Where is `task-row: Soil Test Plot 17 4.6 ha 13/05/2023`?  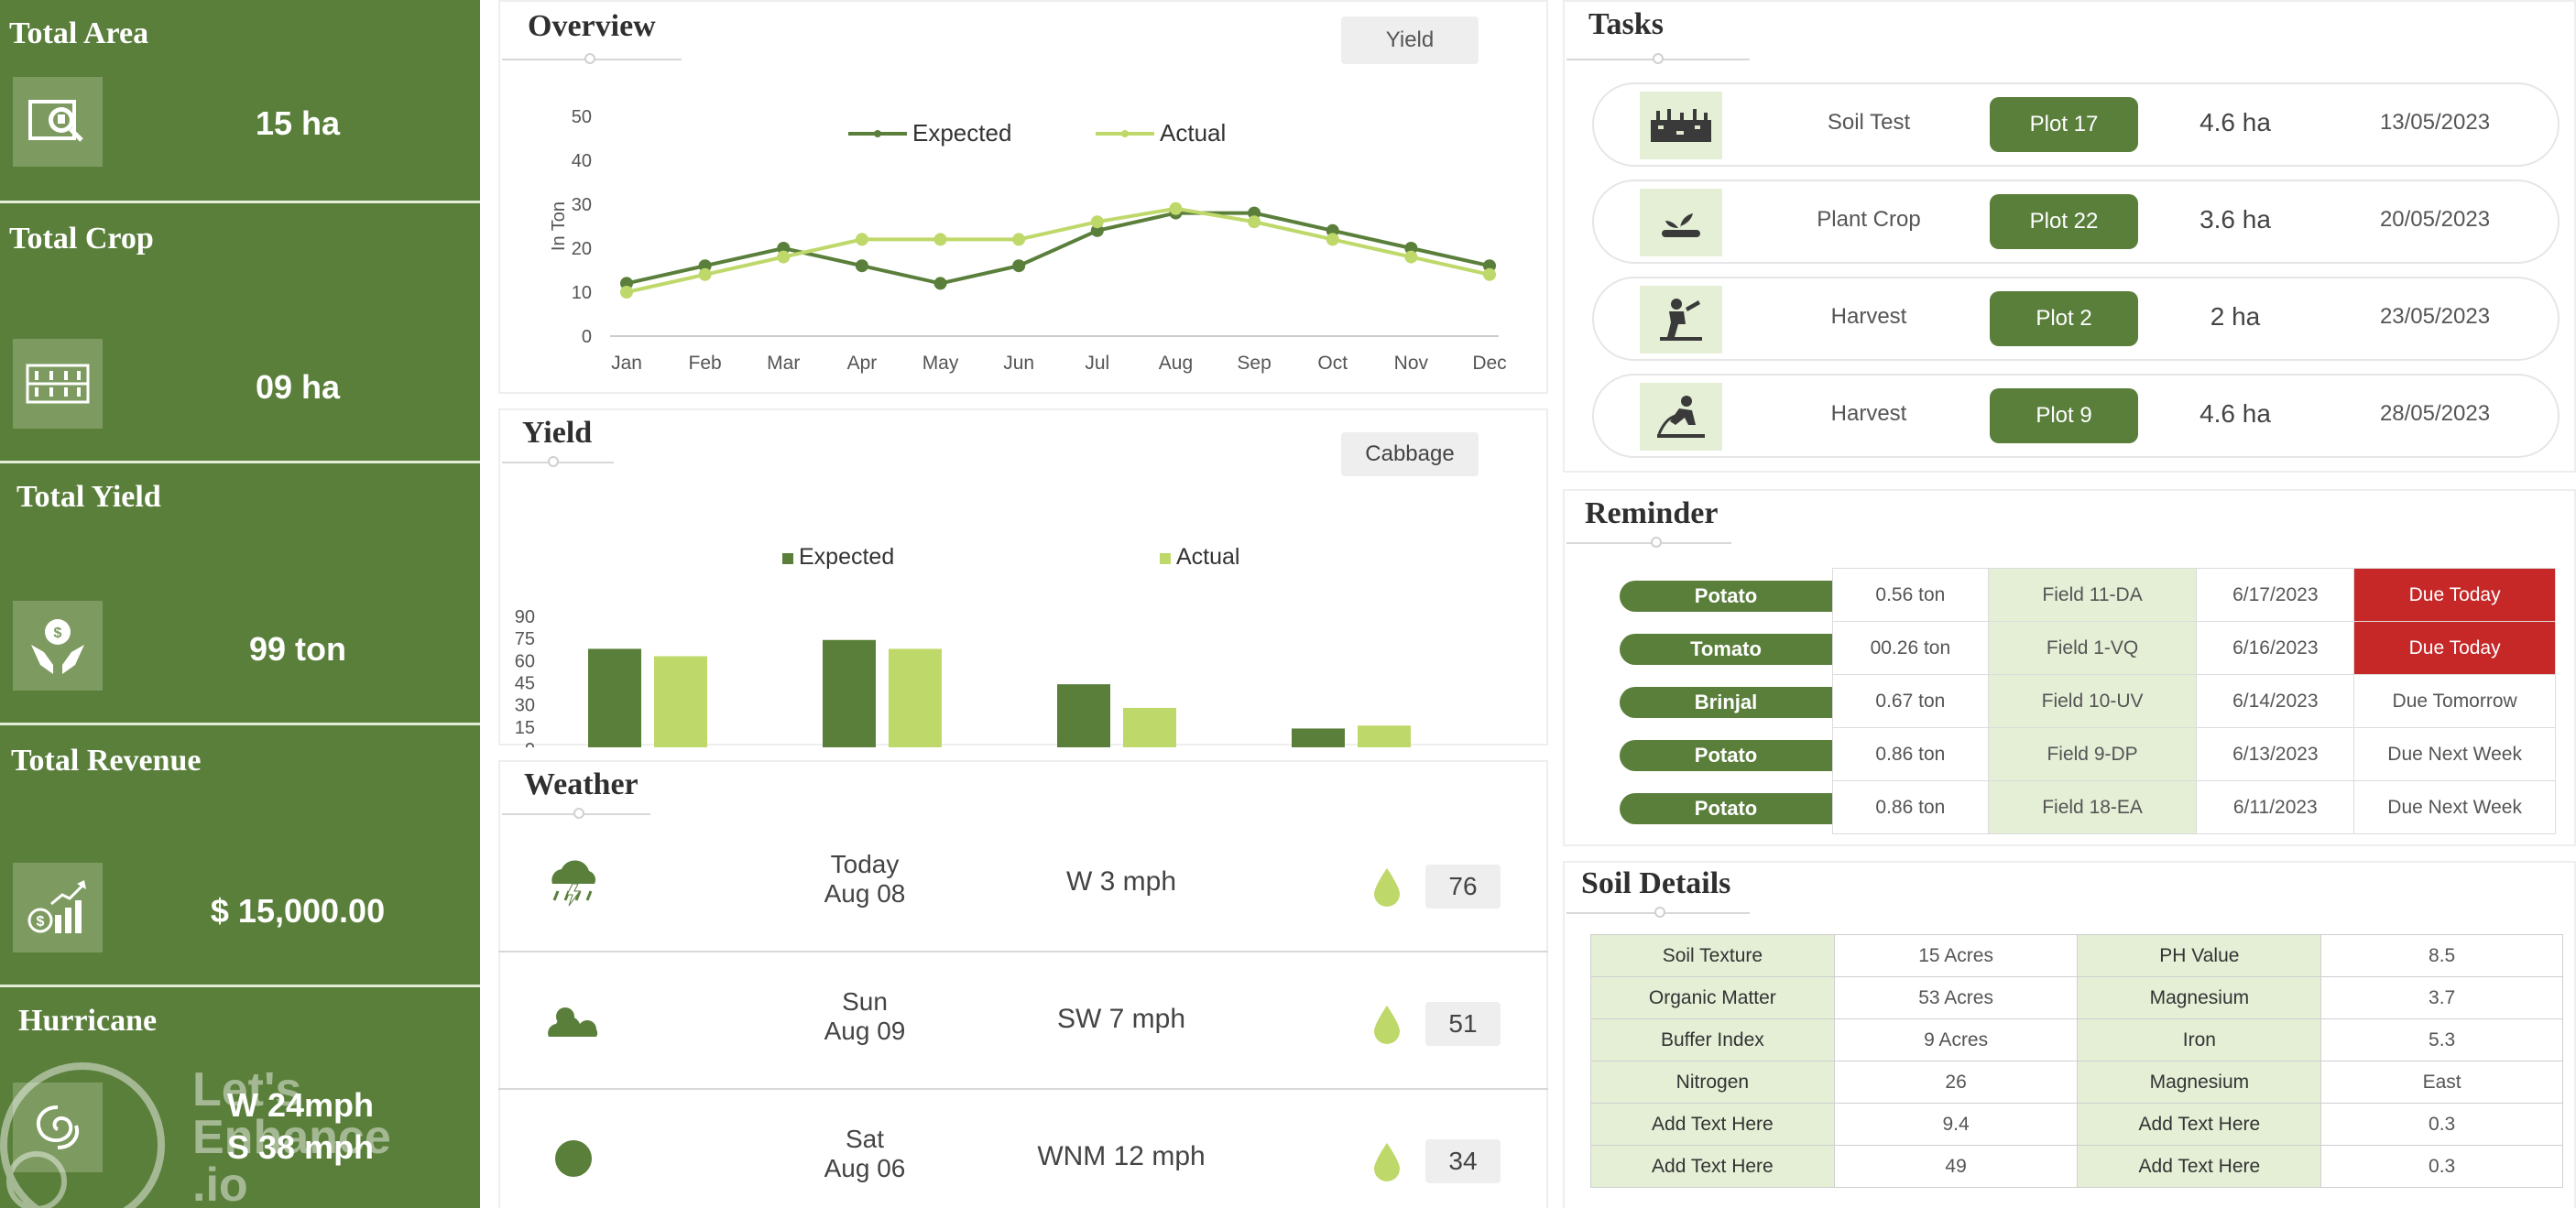 task-row: Soil Test Plot 17 4.6 ha 13/05/2023 is located at coordinates (2076, 125).